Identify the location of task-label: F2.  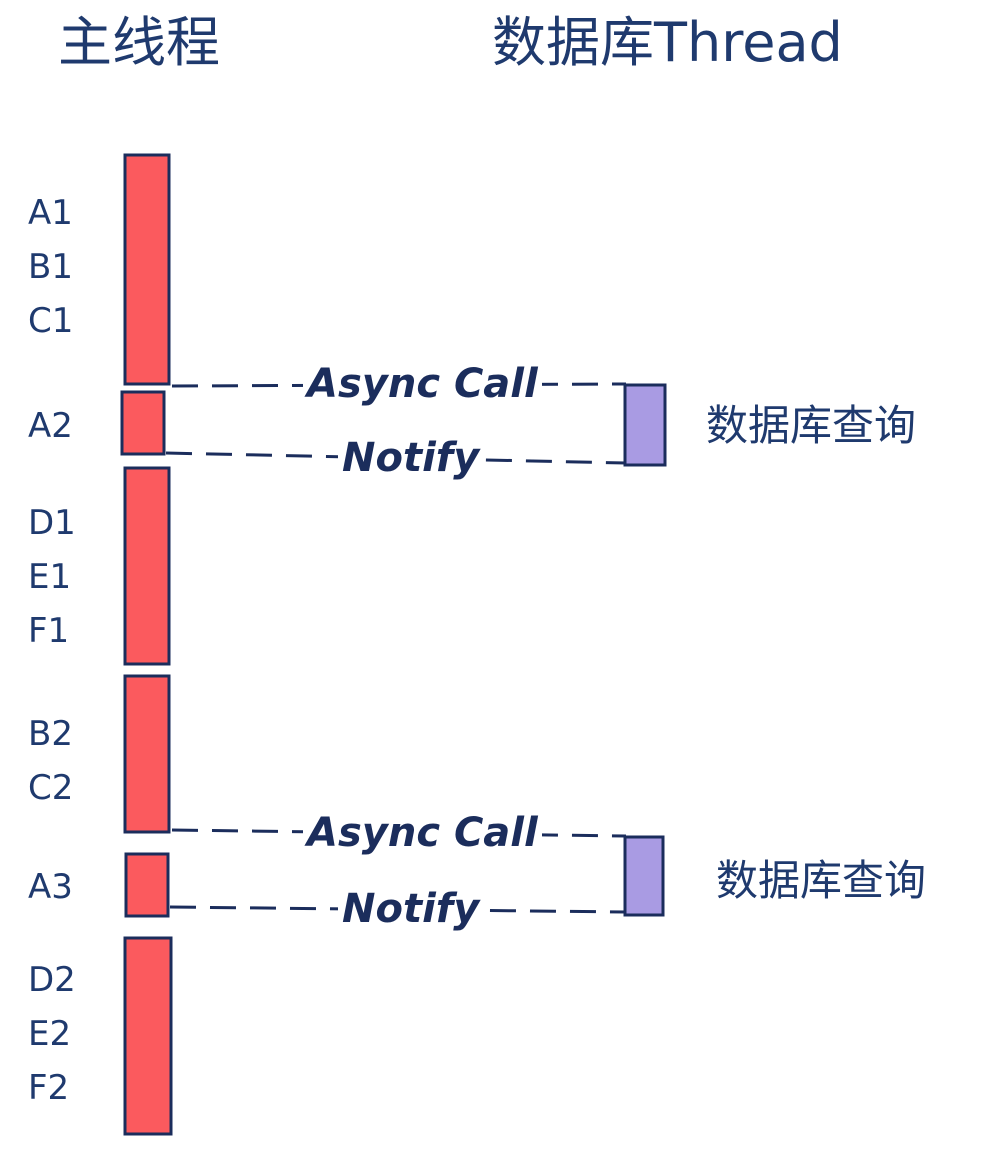
(49, 1088).